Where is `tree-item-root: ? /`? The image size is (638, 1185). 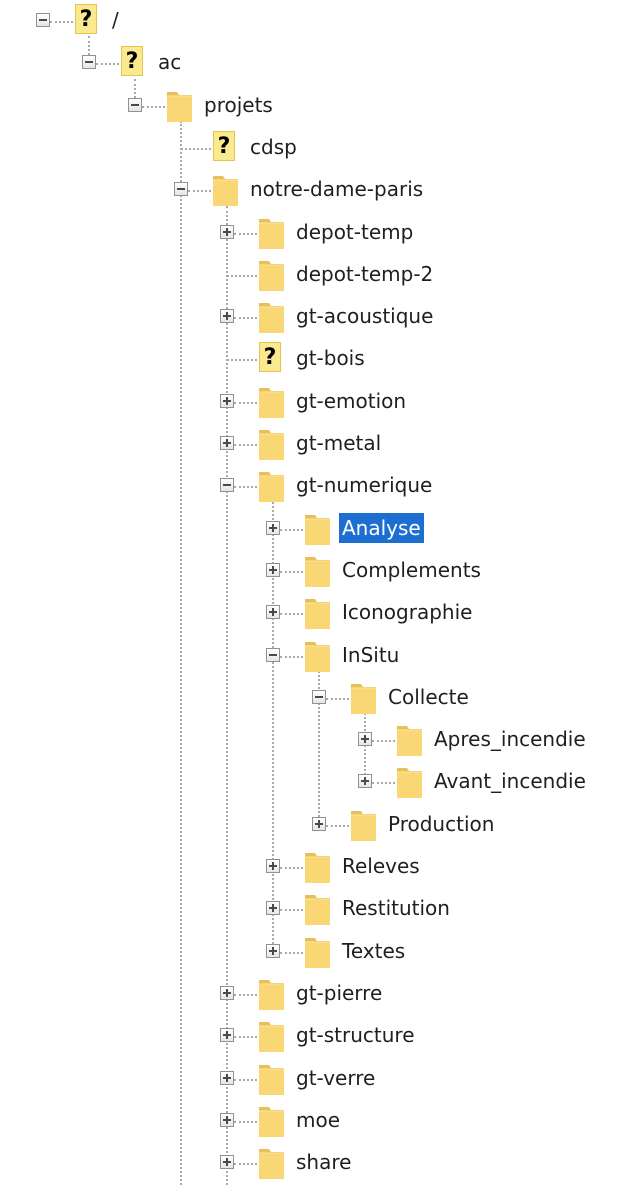 tree-item-root: ? / is located at coordinates (319, 21).